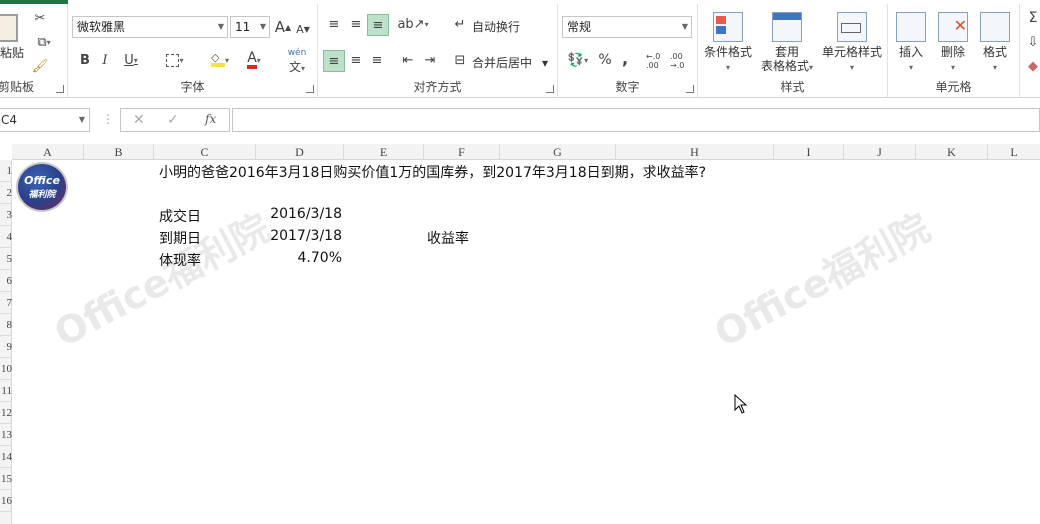  I want to click on underline-button: U ▾, so click(131, 60).